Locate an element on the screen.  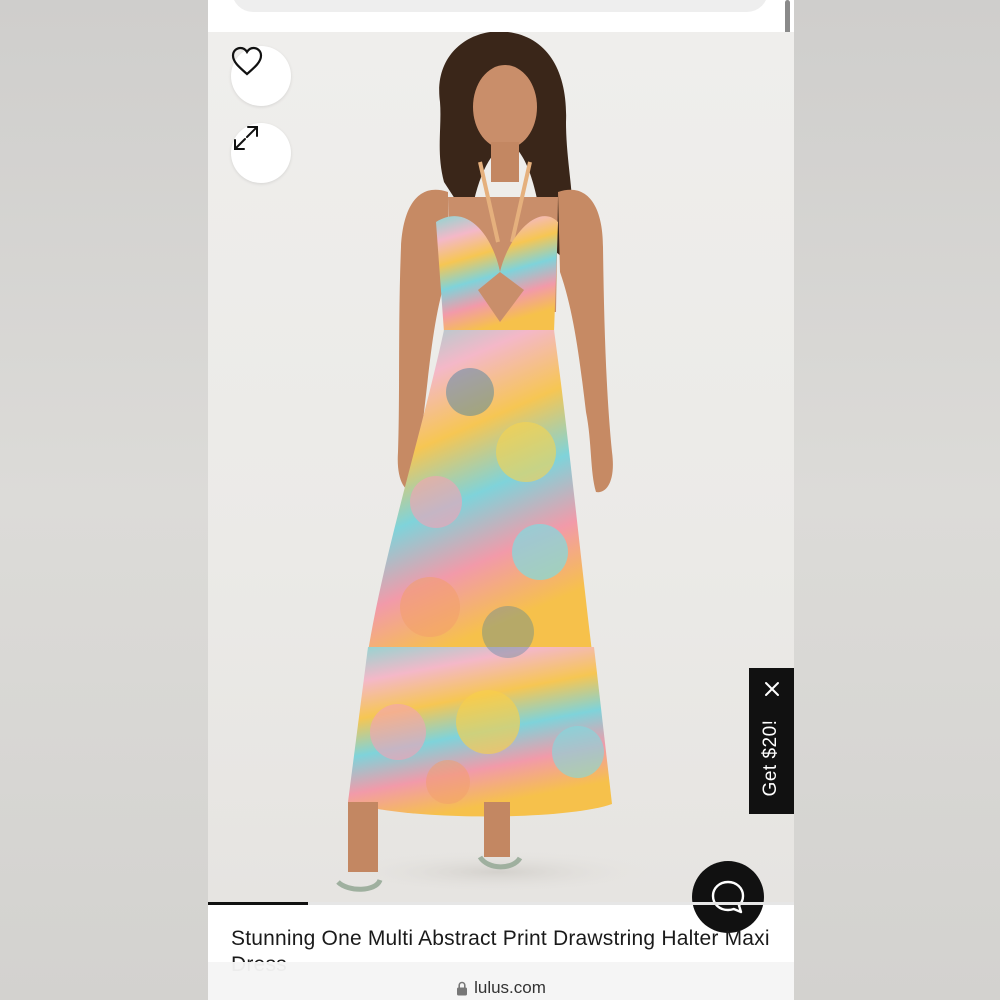
chat-button is located at coordinates (728, 897).